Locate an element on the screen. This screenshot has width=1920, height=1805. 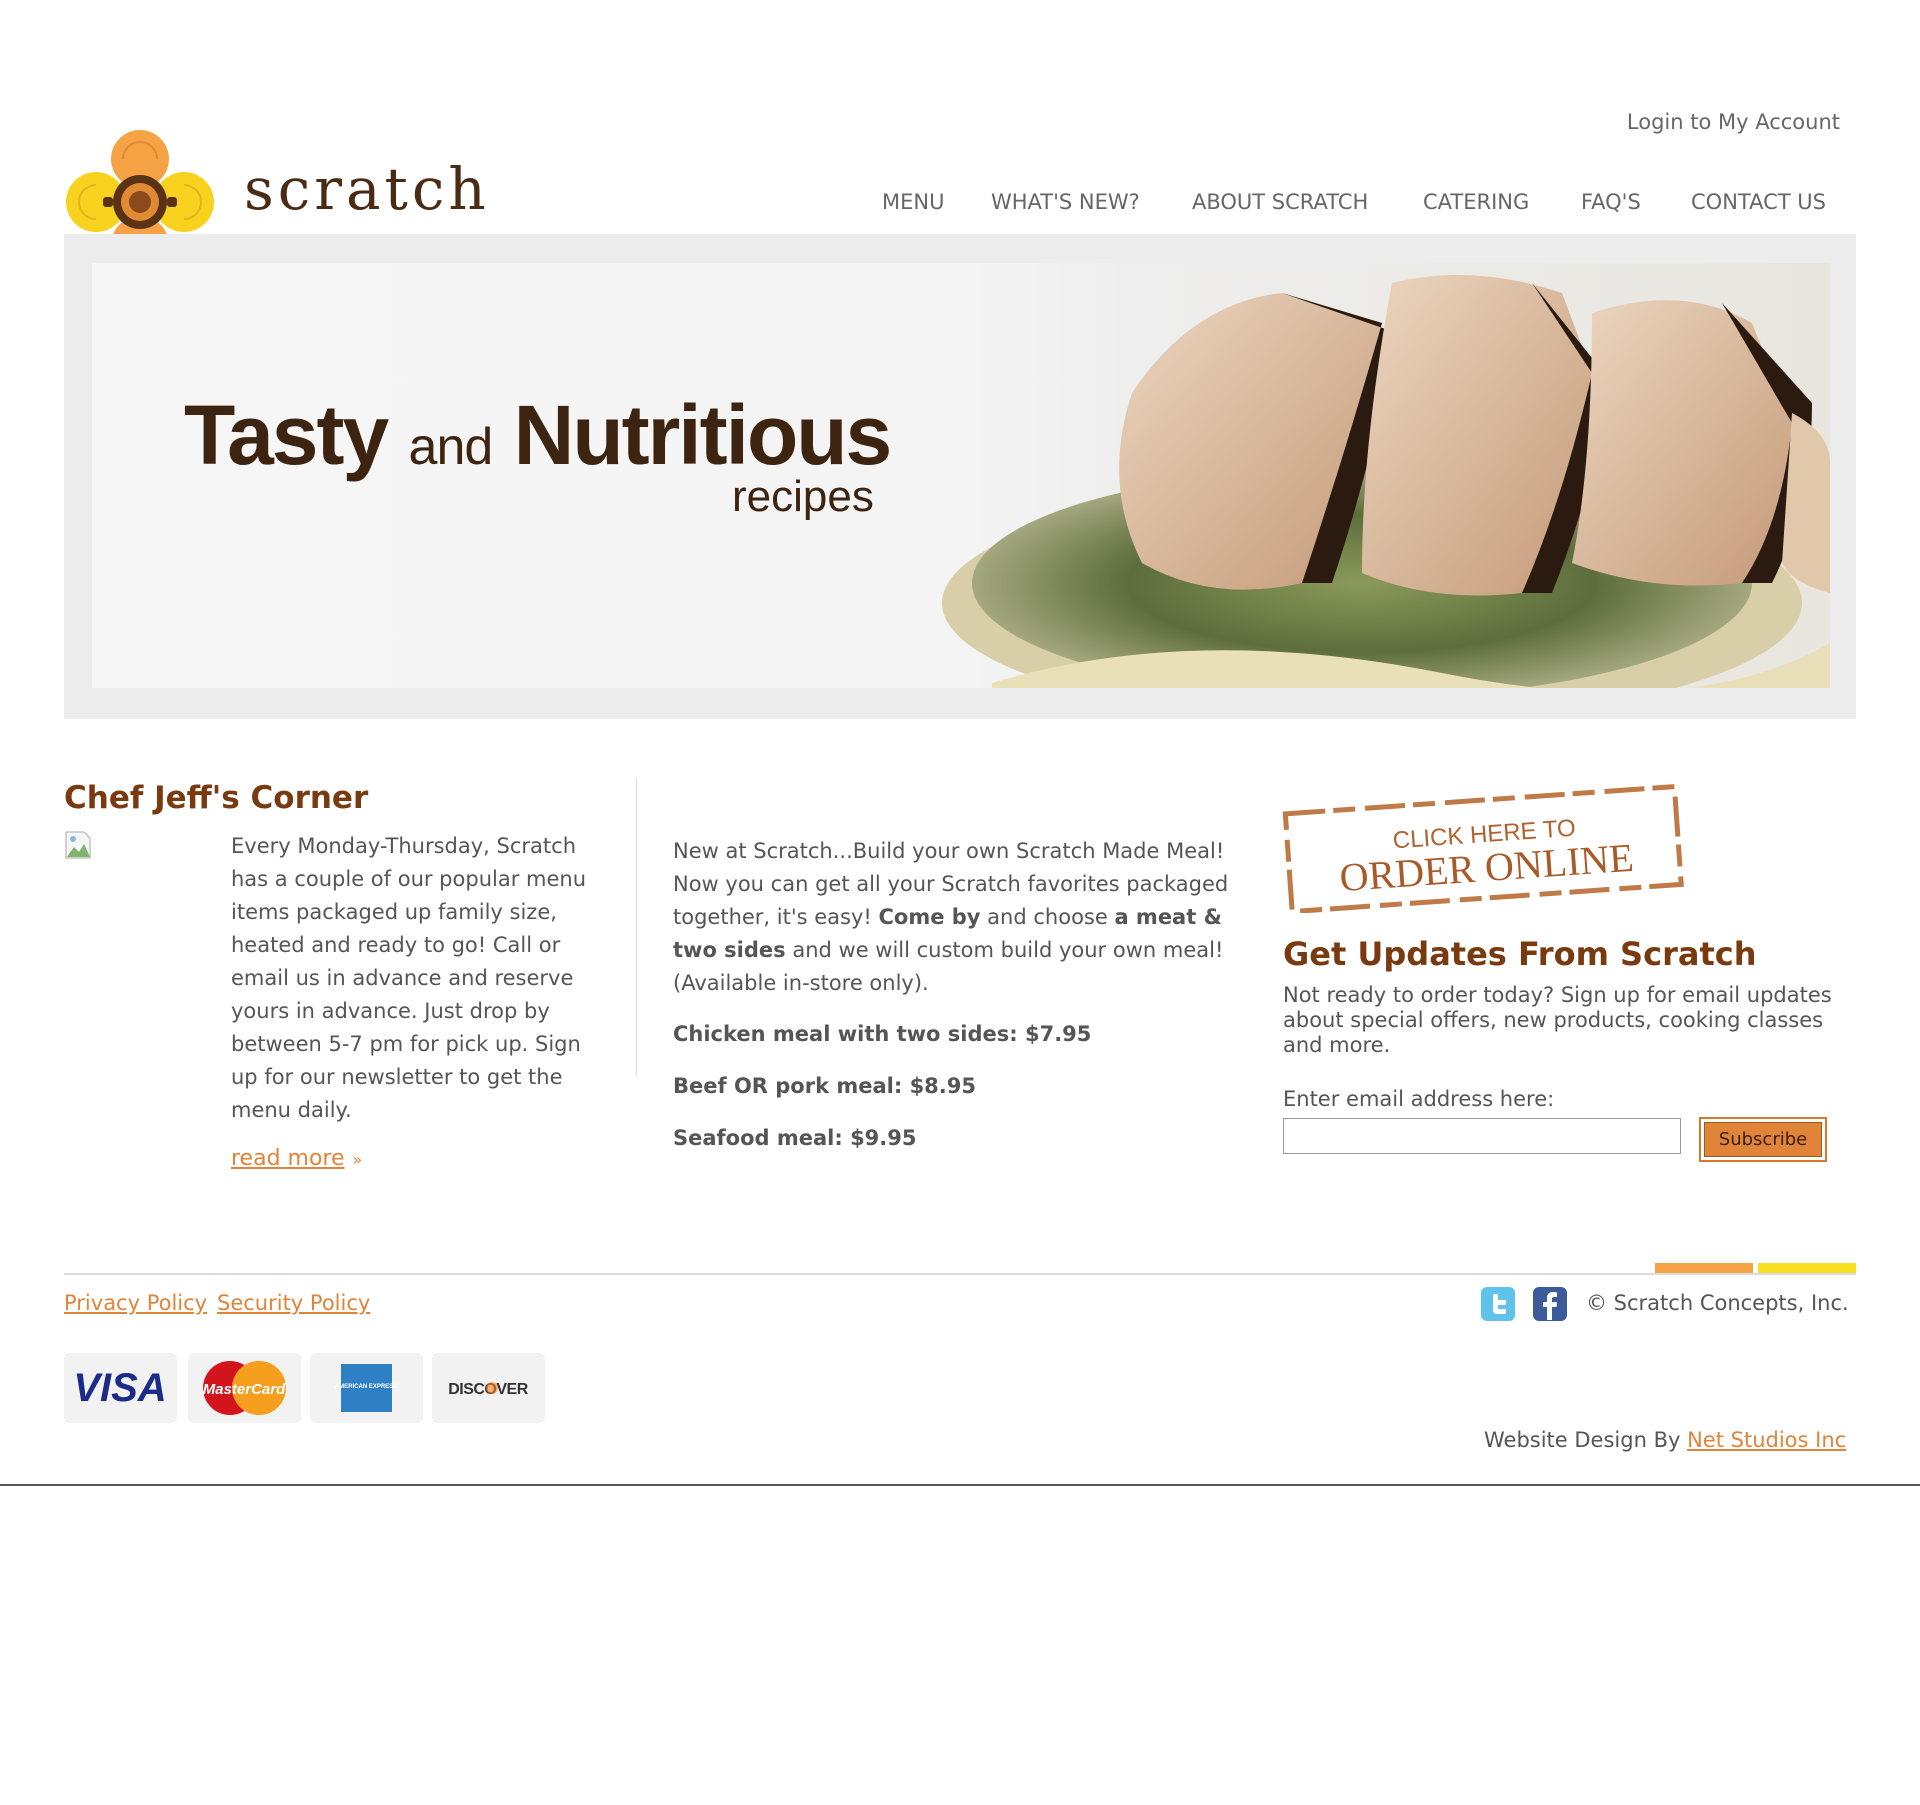
nav-menu: MENU is located at coordinates (913, 202).